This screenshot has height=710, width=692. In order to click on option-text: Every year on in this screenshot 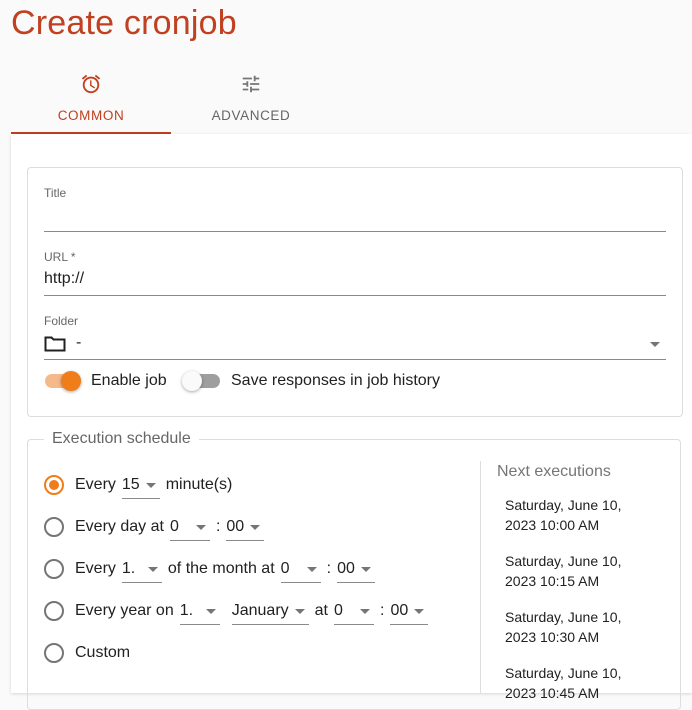, I will do `click(124, 610)`.